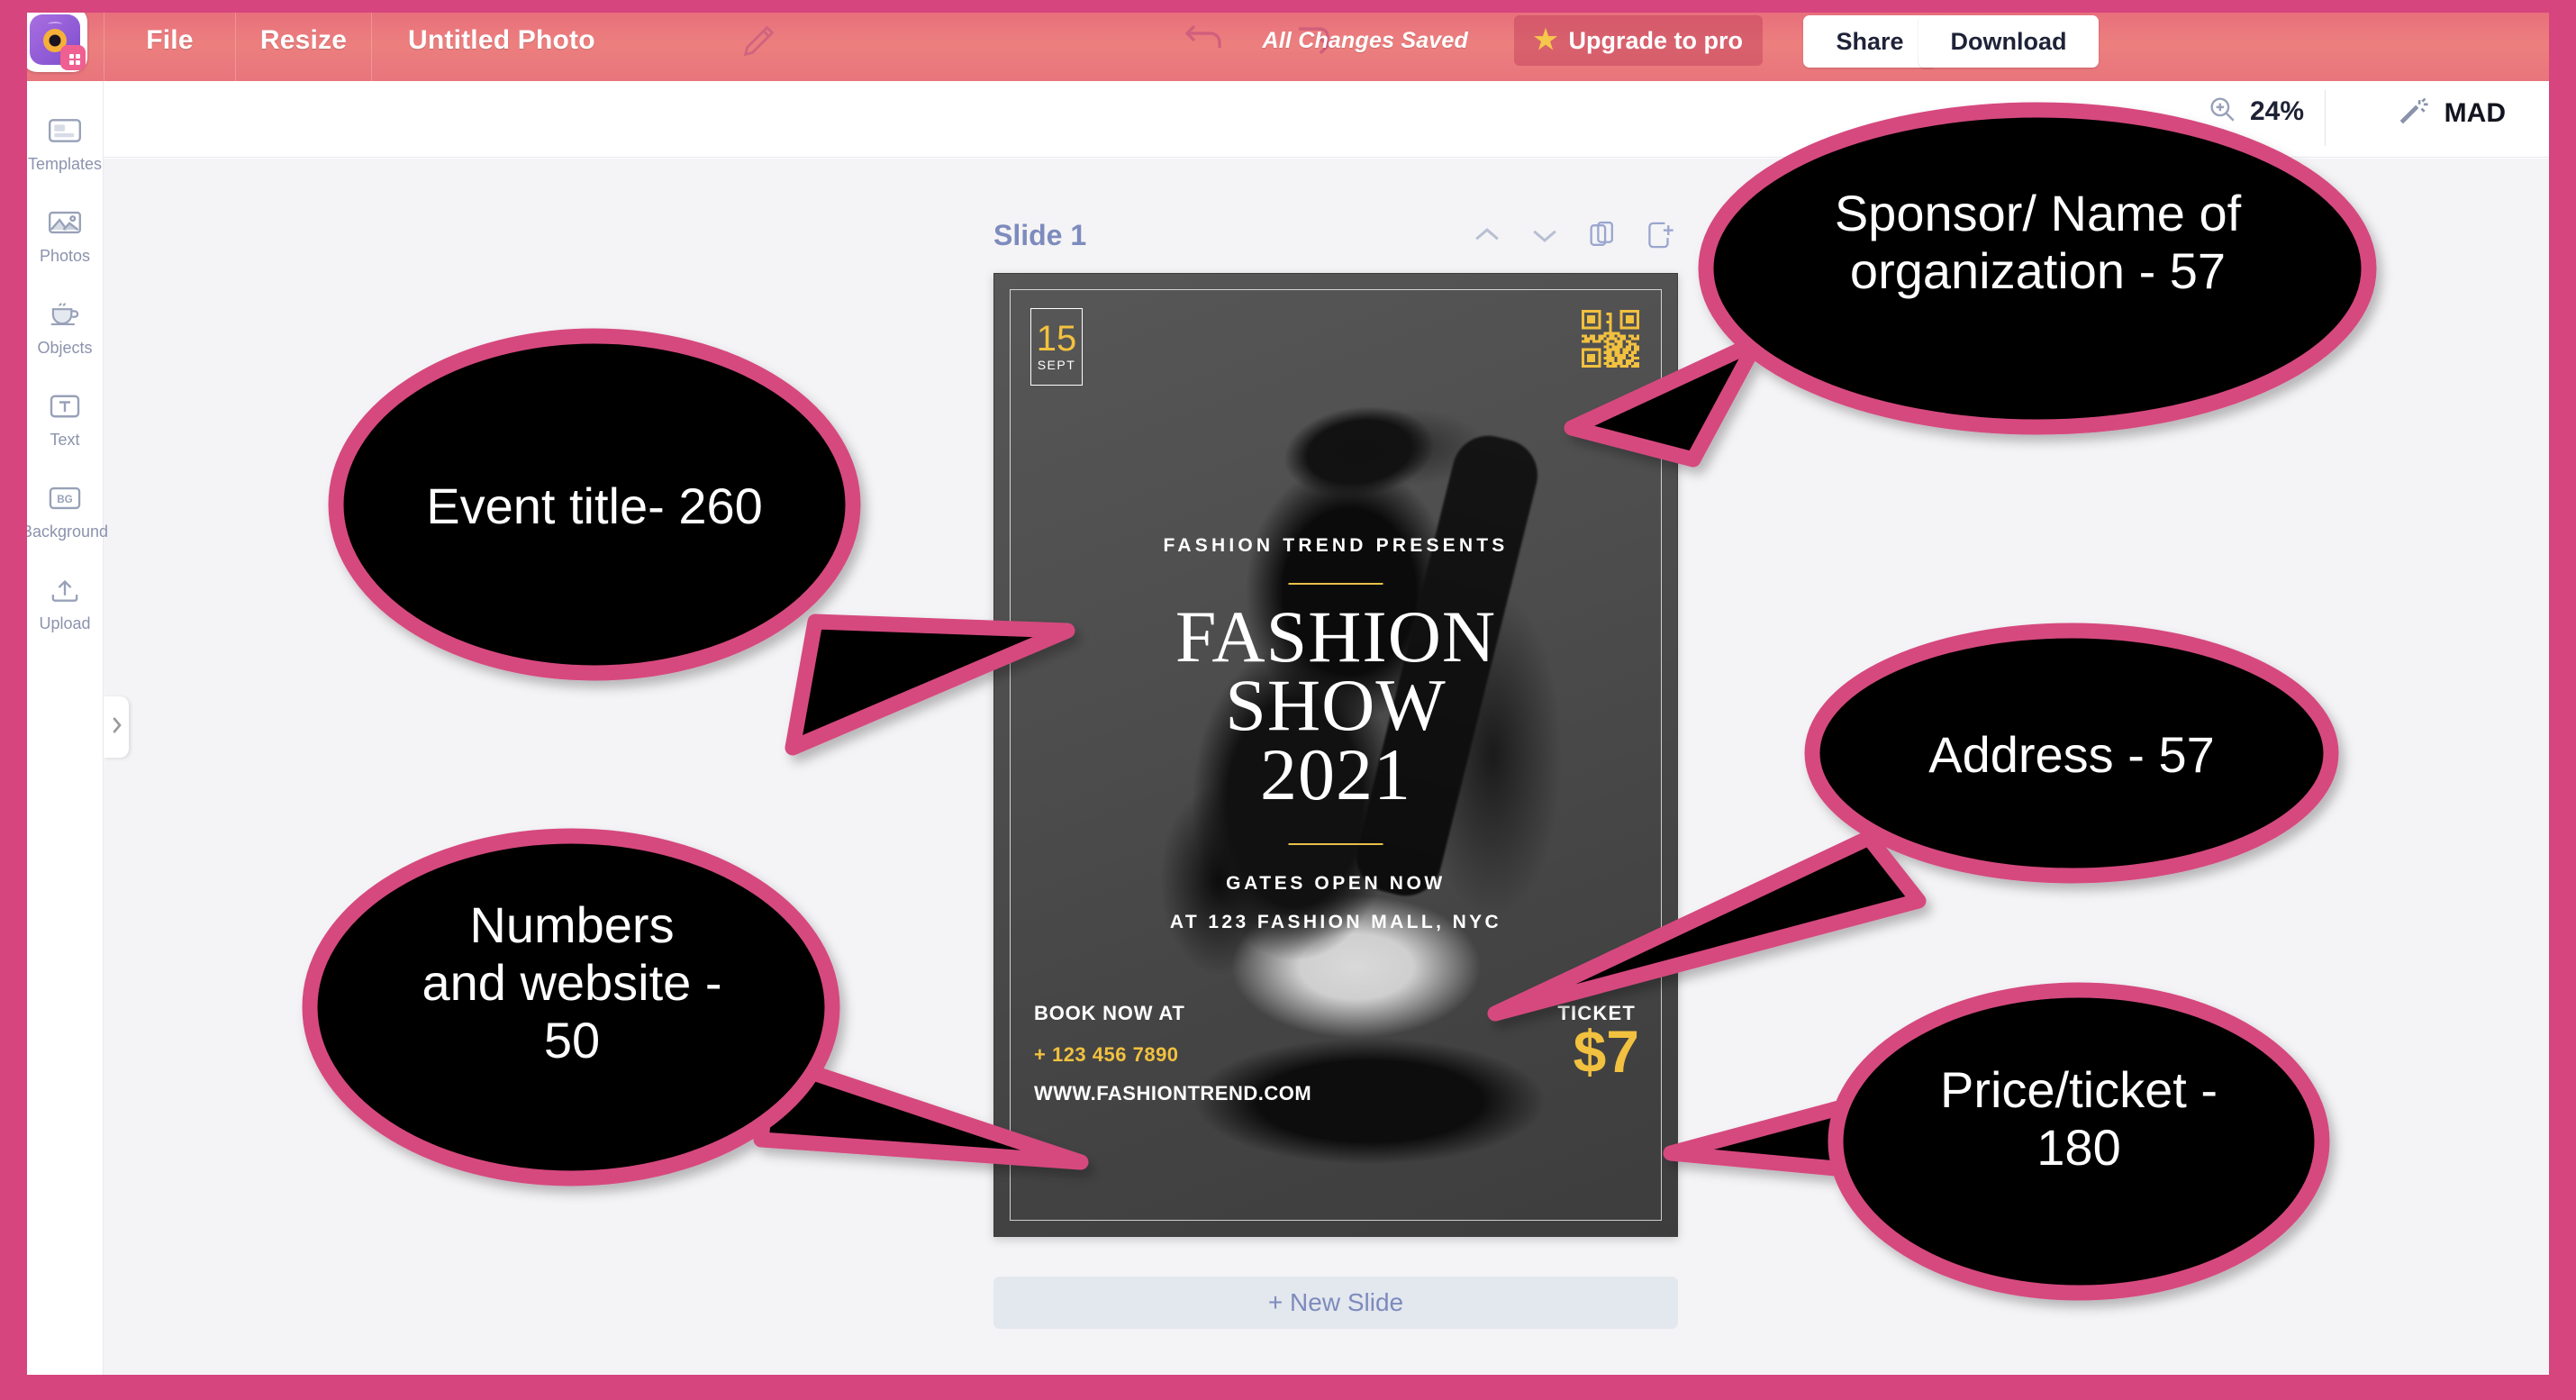 The width and height of the screenshot is (2576, 1400). I want to click on poster-date-box: 15 SEPT, so click(1057, 347).